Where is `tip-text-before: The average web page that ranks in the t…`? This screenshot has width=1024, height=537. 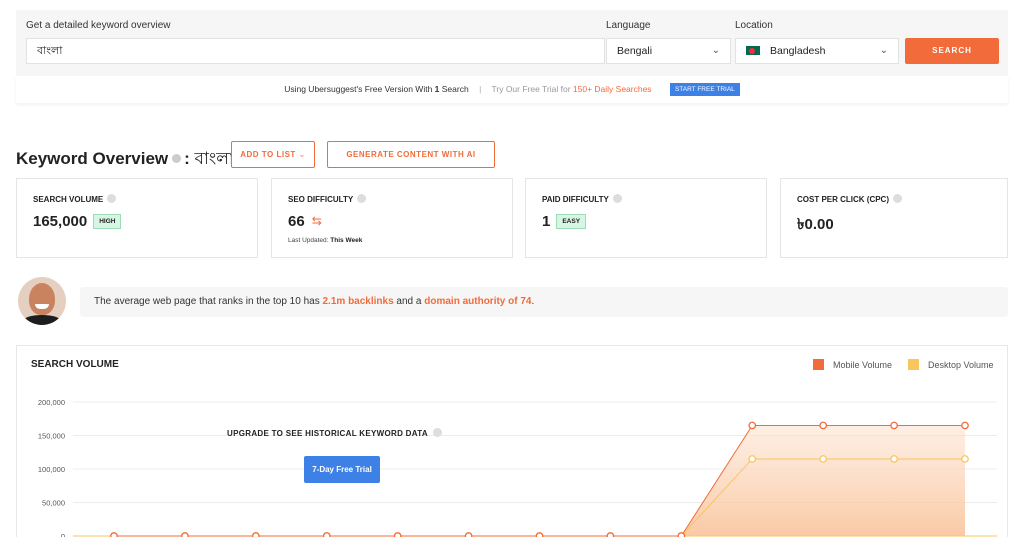 tip-text-before: The average web page that ranks in the t… is located at coordinates (208, 301).